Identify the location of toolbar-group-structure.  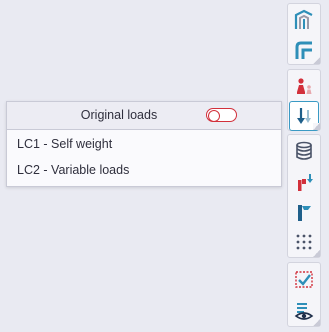
(304, 34).